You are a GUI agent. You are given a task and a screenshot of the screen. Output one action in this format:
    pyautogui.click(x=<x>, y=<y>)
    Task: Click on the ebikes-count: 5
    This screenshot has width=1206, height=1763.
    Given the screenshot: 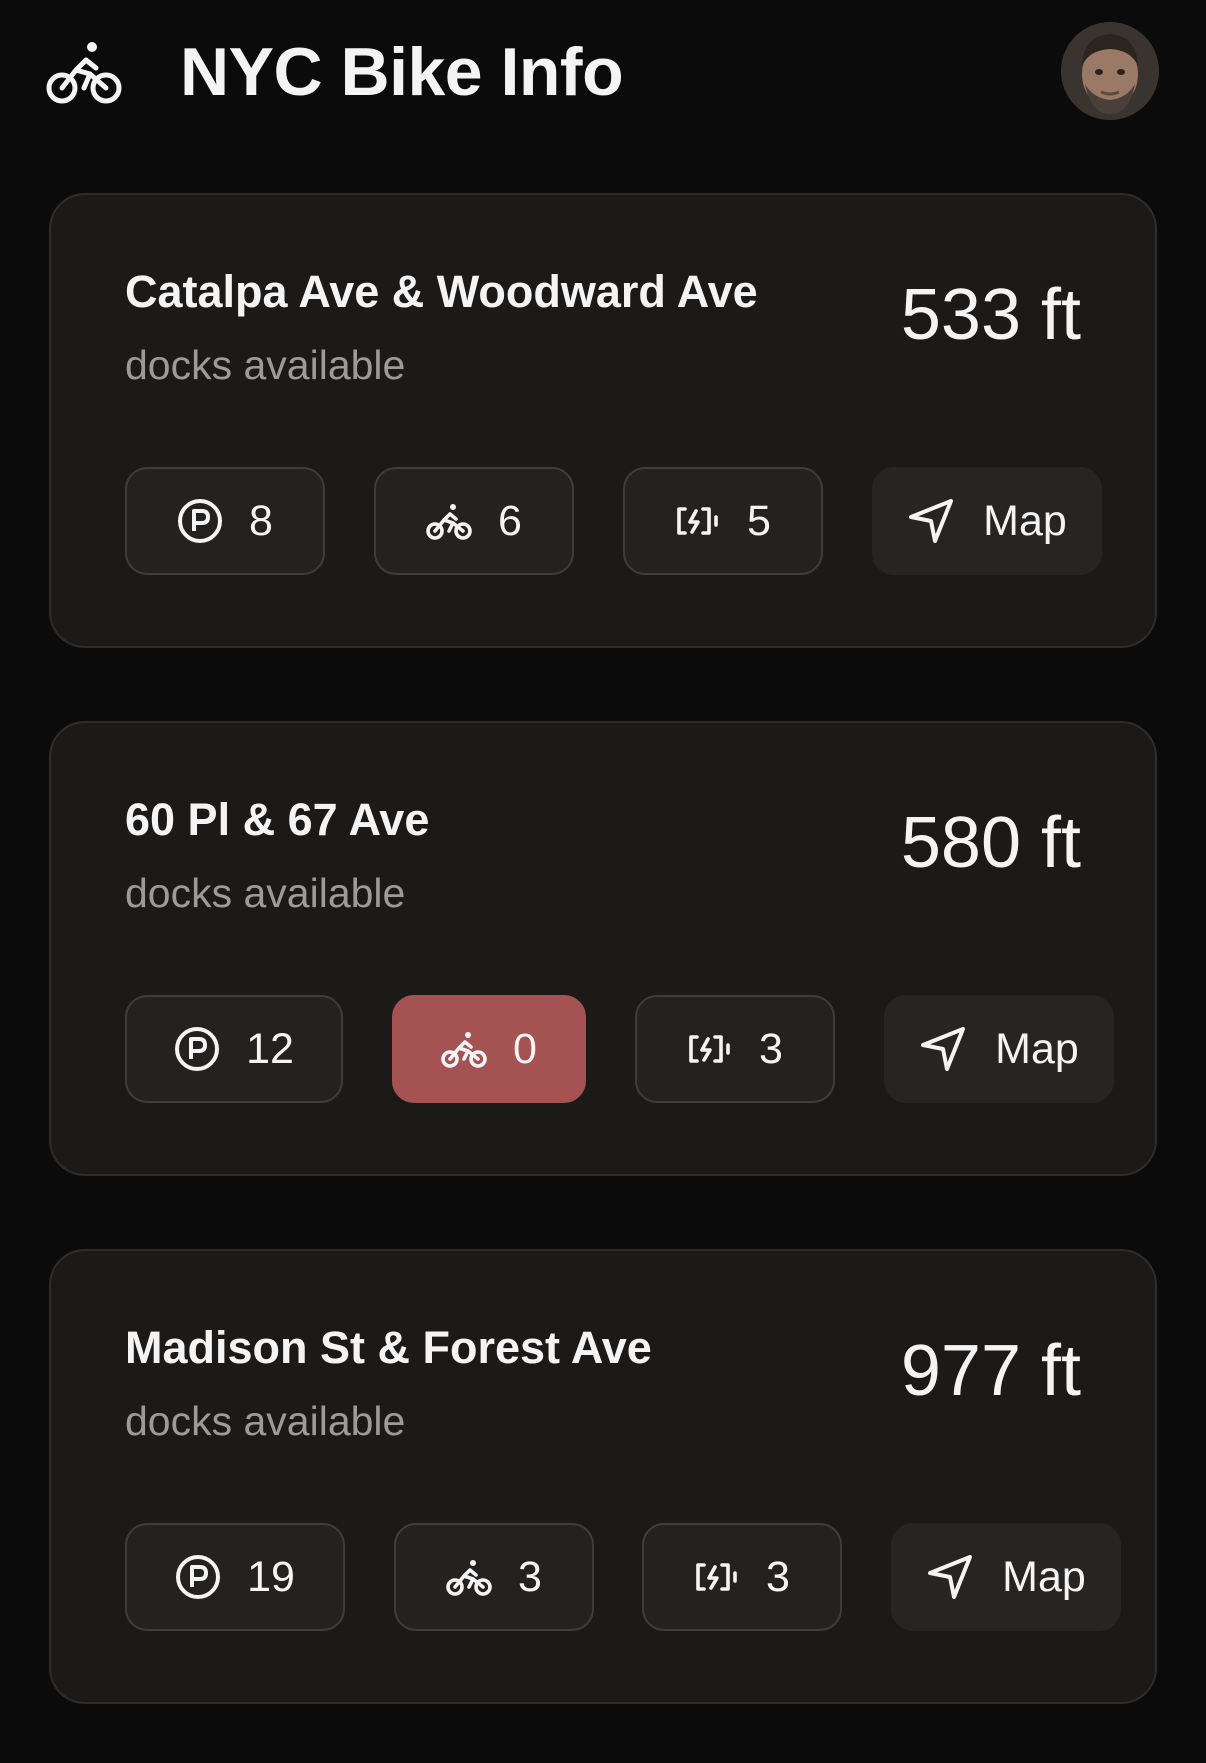 What is the action you would take?
    pyautogui.click(x=759, y=520)
    